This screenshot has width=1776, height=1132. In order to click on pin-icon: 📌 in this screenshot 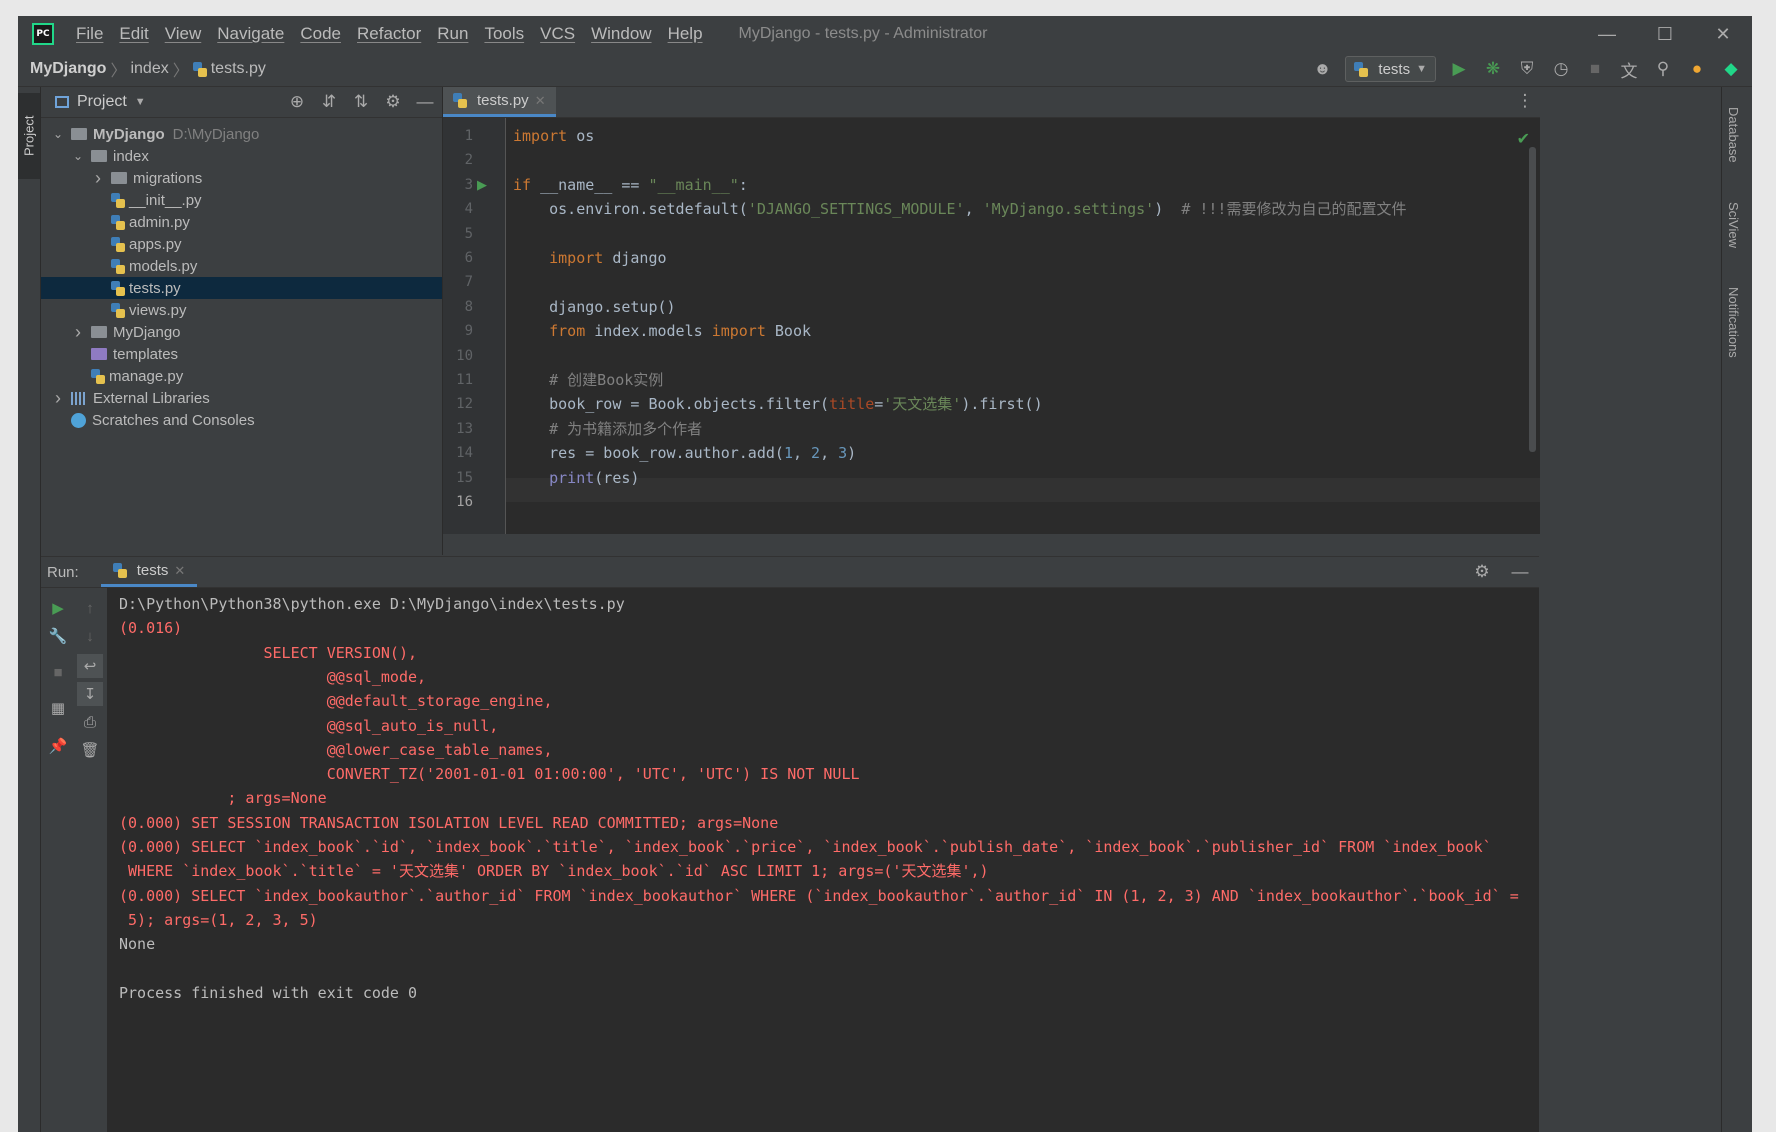, I will do `click(58, 746)`.